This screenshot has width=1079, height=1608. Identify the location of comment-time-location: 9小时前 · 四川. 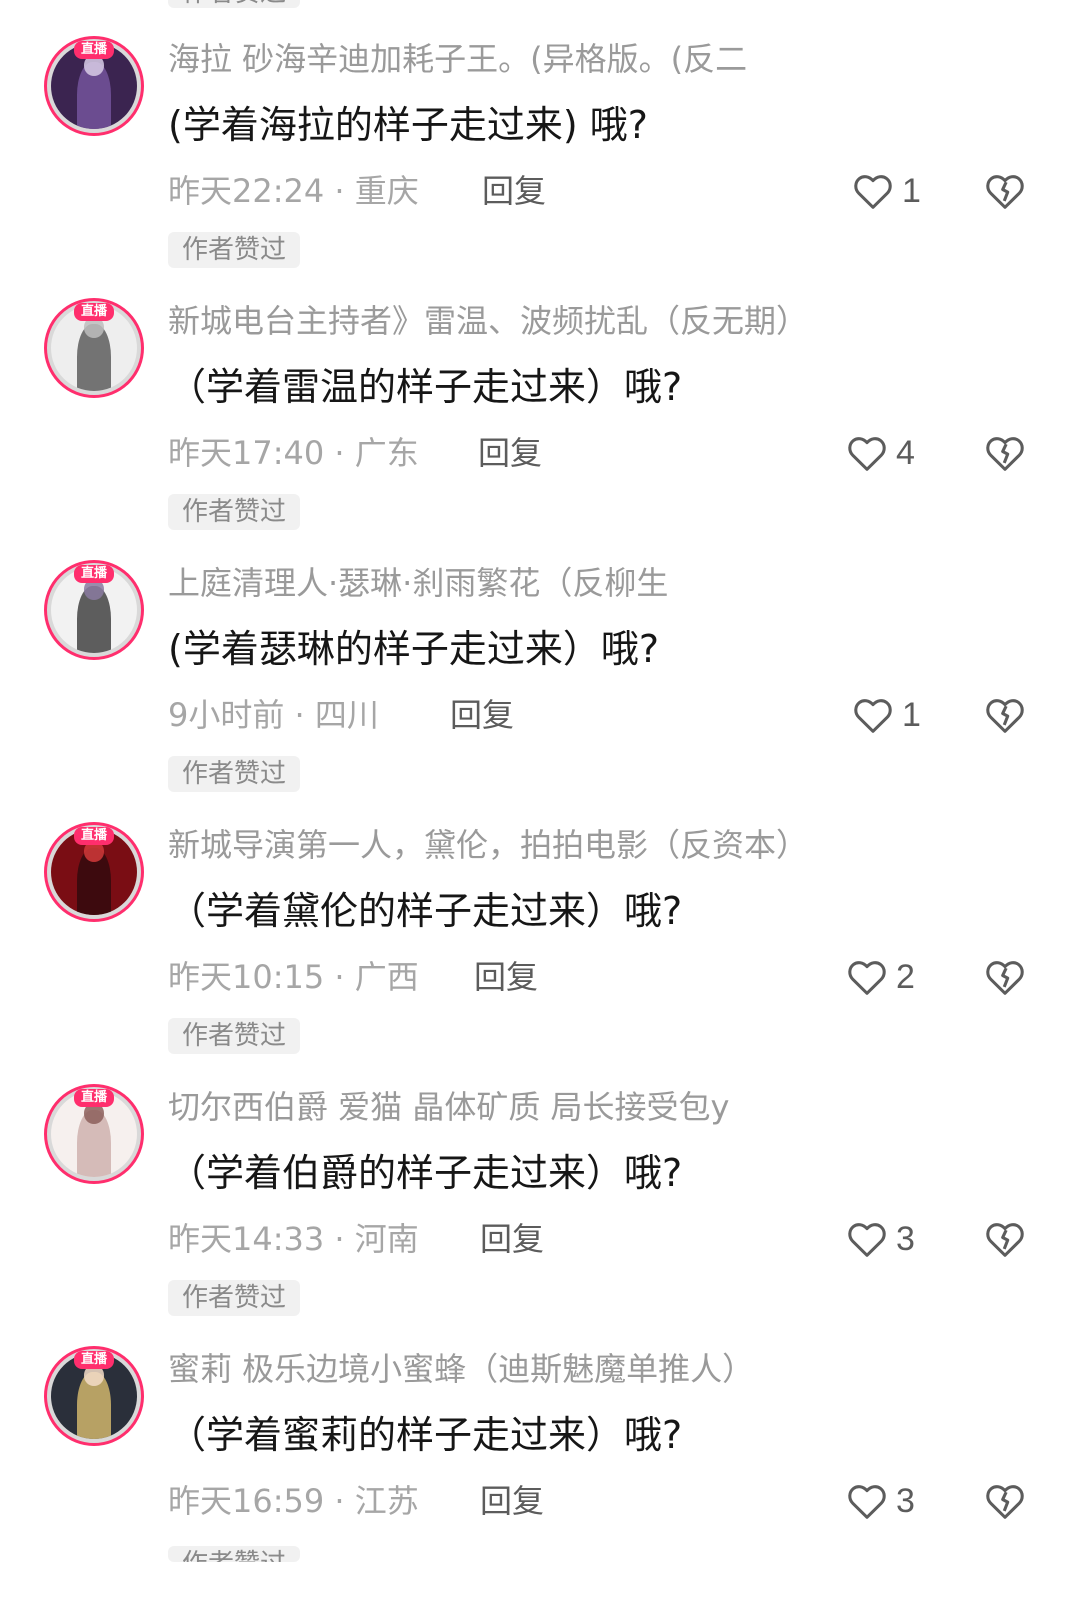
(273, 715).